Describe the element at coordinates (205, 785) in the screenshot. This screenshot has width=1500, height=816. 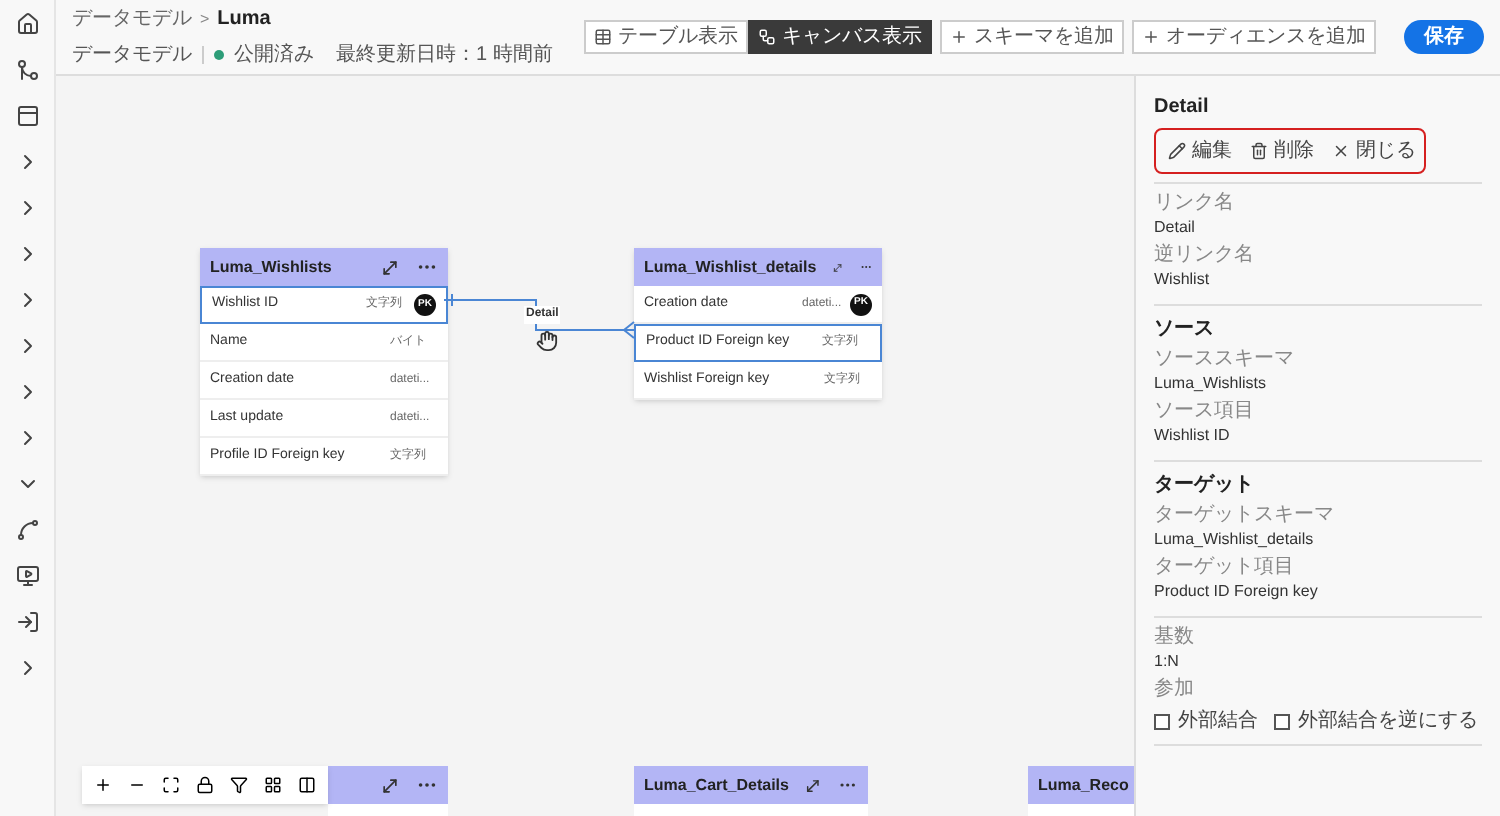
I see `lock-icon` at that location.